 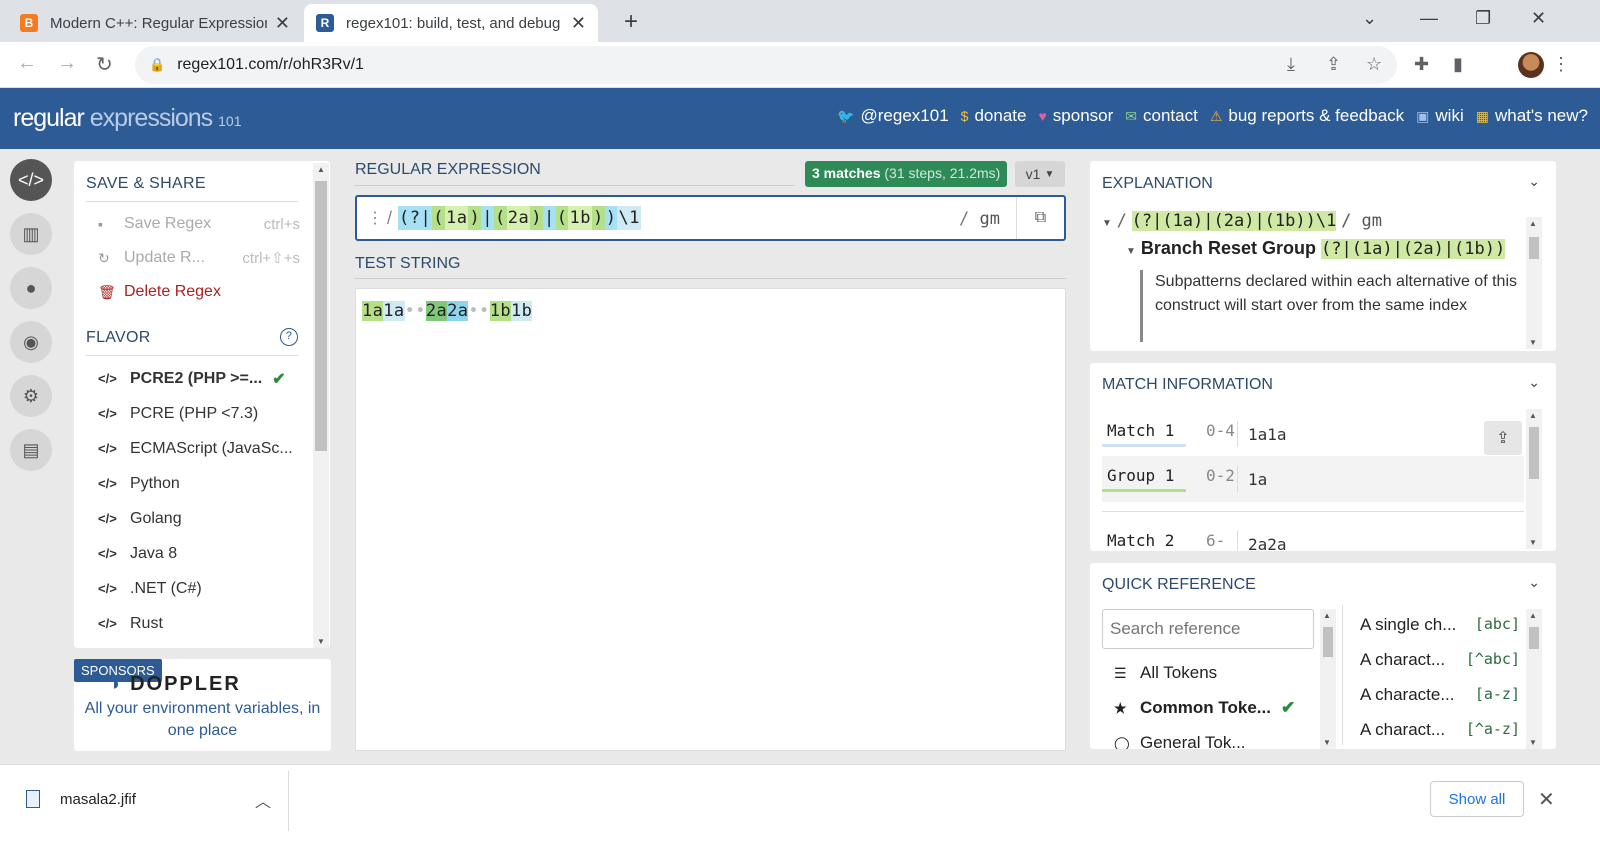 What do you see at coordinates (1316, 248) in the screenshot?
I see `branch-reset-node: ▼ Branch Reset Group (?|(1a)|(2a)|(1b))` at bounding box center [1316, 248].